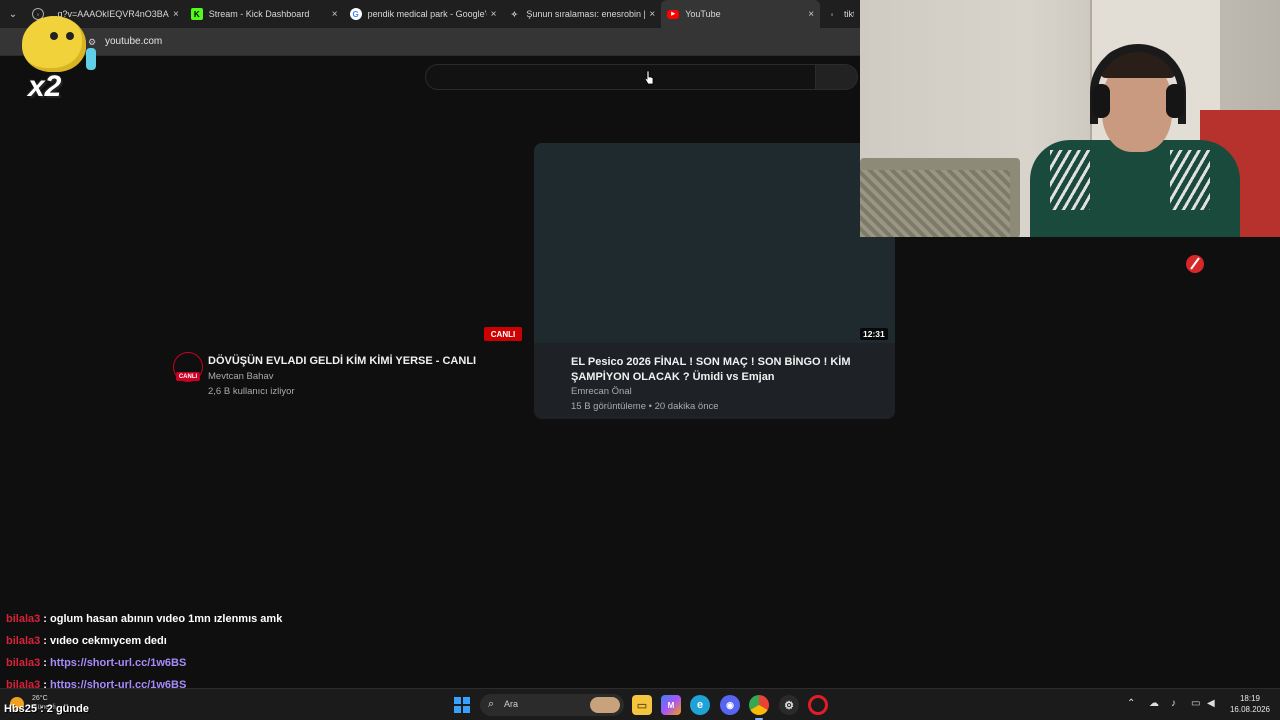 Image resolution: width=1280 pixels, height=720 pixels. Describe the element at coordinates (196, 14) in the screenshot. I see `kick-icon: K` at that location.